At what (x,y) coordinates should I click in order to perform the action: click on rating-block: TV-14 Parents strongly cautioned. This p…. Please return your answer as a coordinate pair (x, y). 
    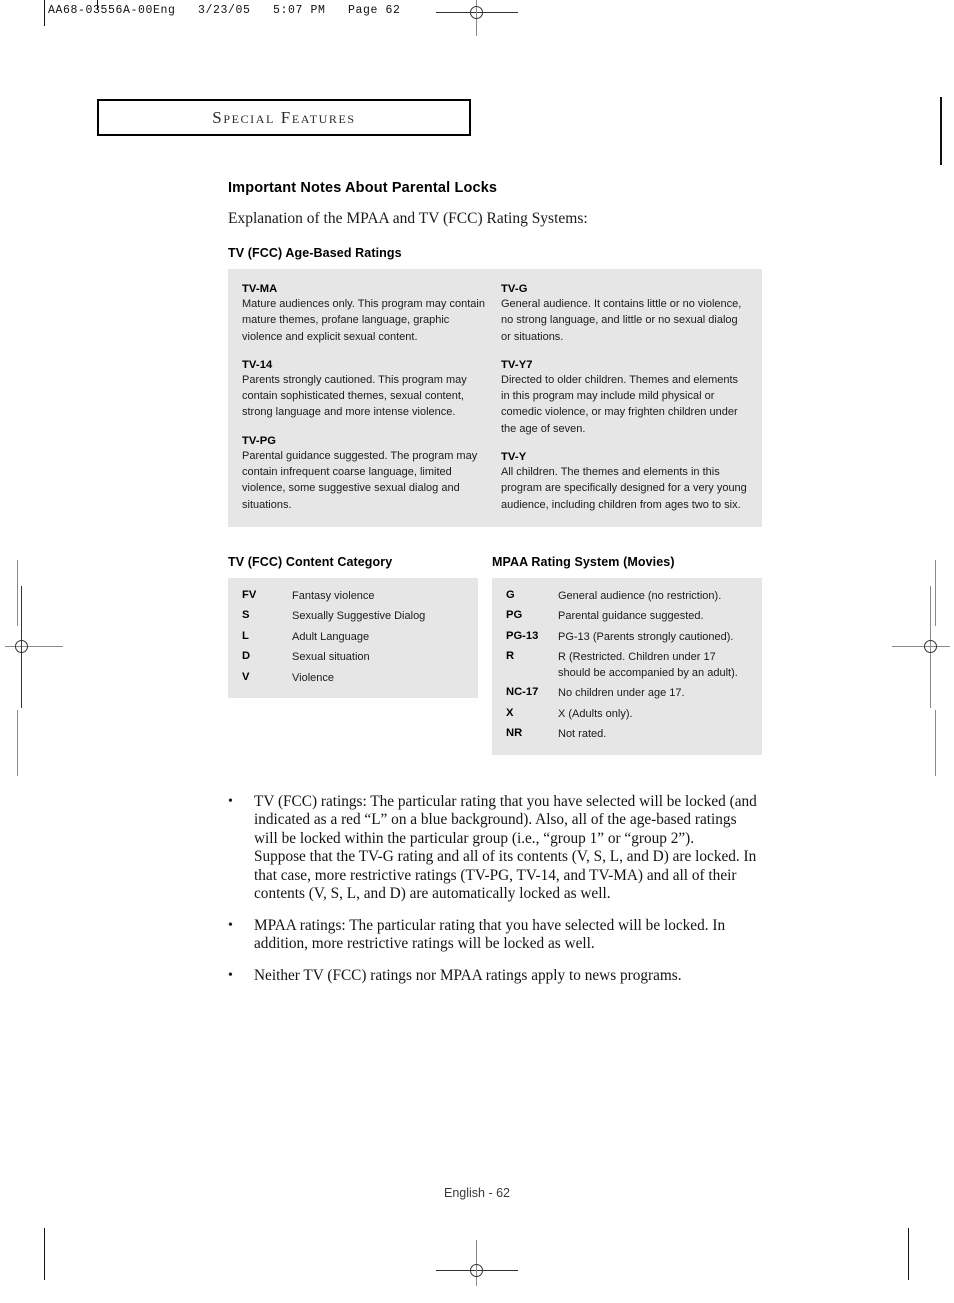
    Looking at the image, I should click on (365, 390).